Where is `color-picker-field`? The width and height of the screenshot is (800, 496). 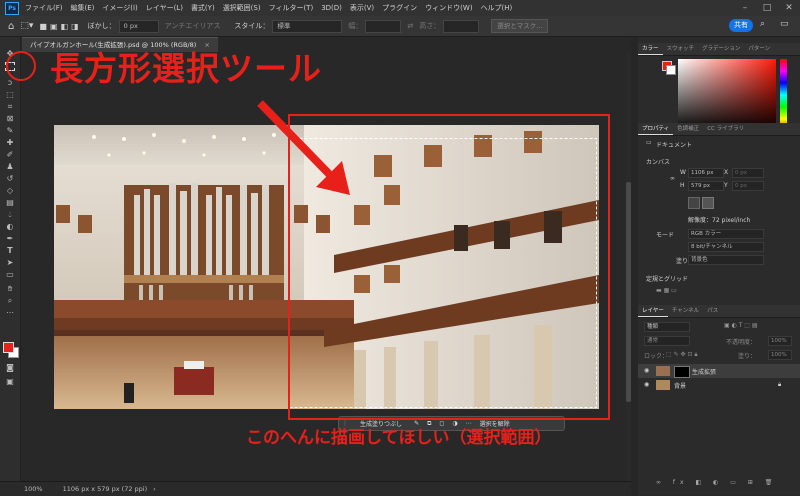
color-picker-field is located at coordinates (727, 95).